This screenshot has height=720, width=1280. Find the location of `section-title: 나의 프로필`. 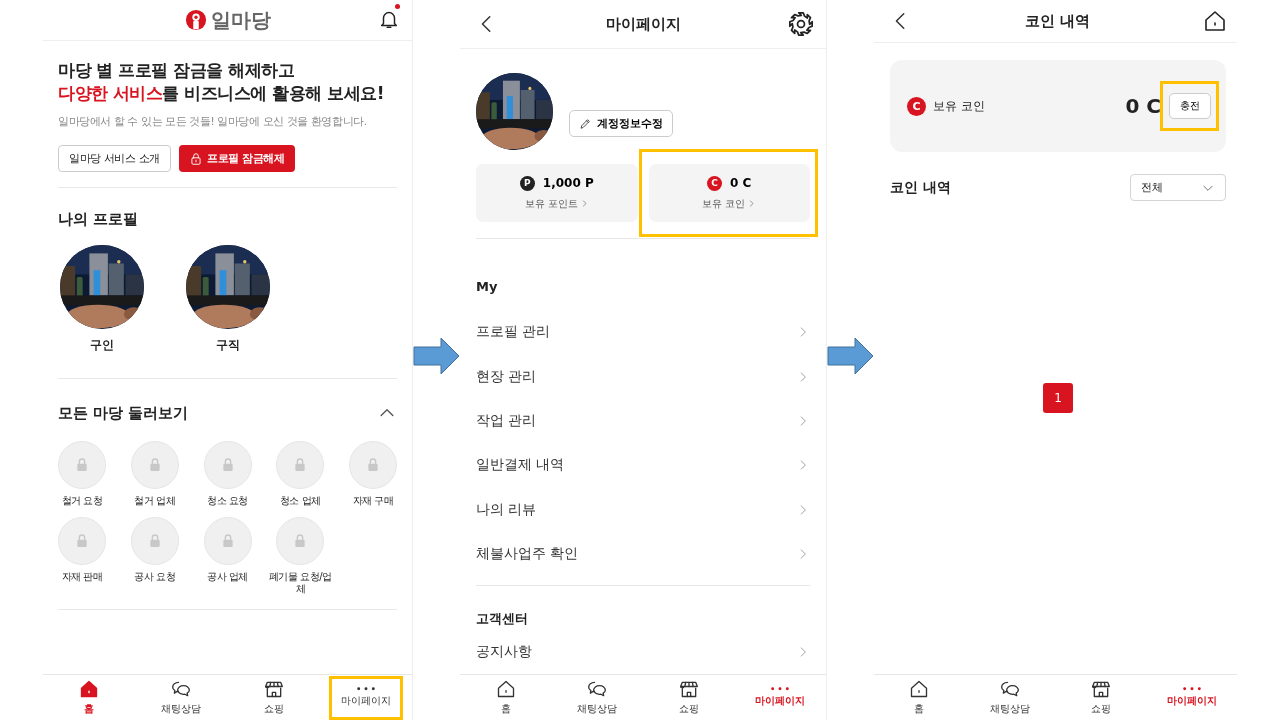

section-title: 나의 프로필 is located at coordinates (99, 219).